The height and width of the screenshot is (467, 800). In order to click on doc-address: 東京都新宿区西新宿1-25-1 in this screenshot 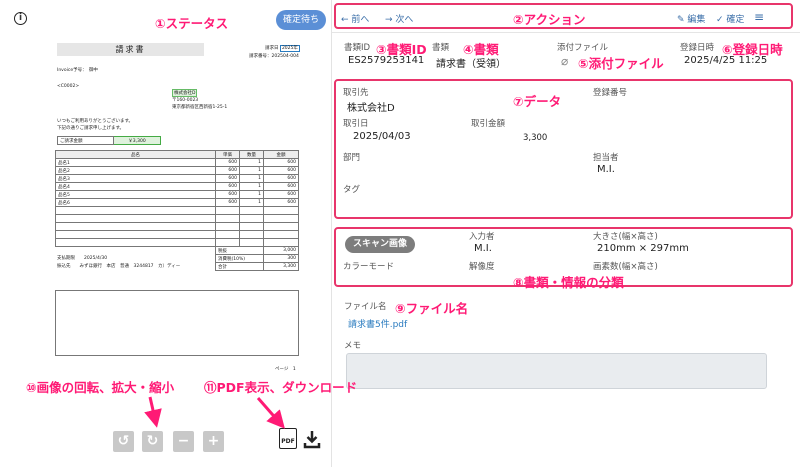, I will do `click(200, 107)`.